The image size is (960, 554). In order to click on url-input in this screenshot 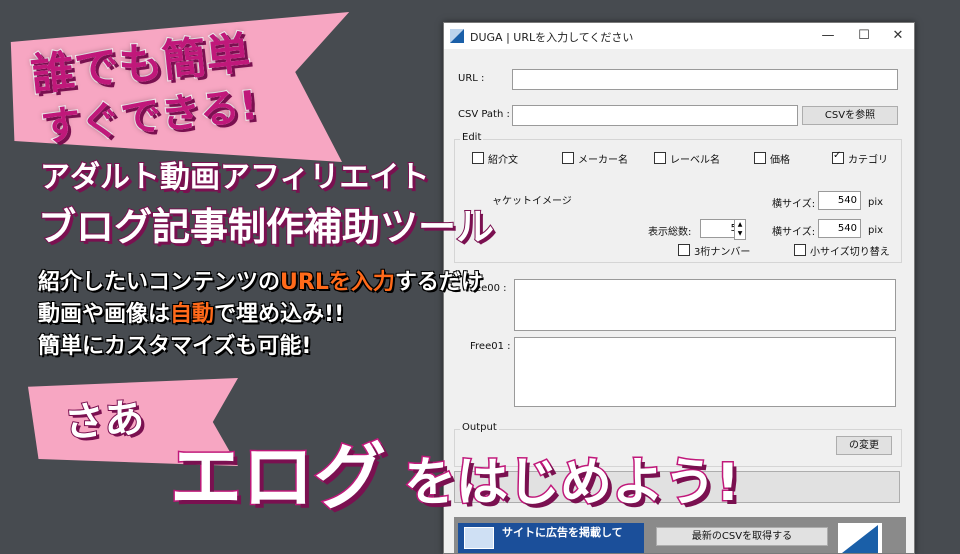, I will do `click(705, 79)`.